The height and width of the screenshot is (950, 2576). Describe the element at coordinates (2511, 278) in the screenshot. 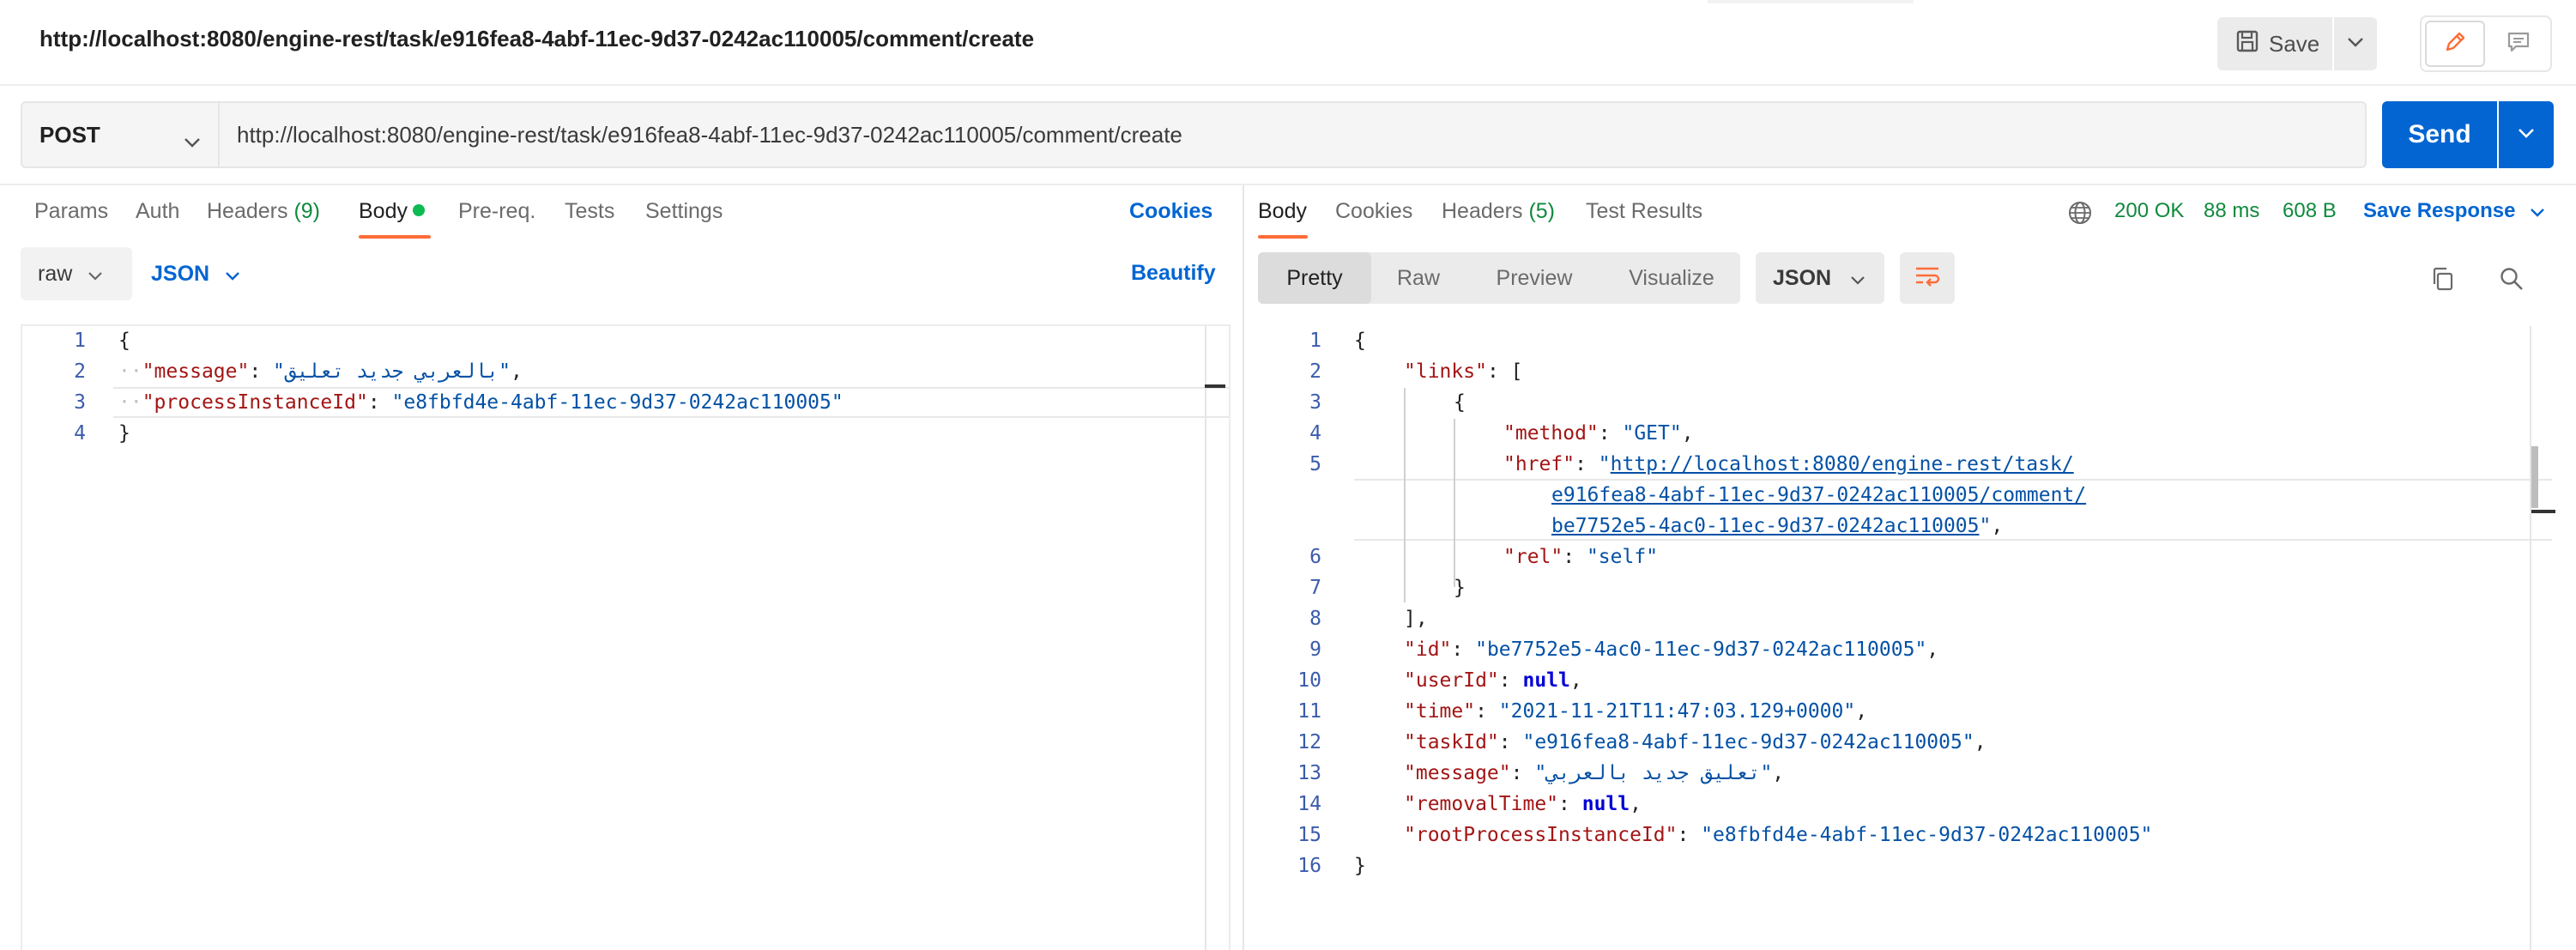

I see `search-icon` at that location.